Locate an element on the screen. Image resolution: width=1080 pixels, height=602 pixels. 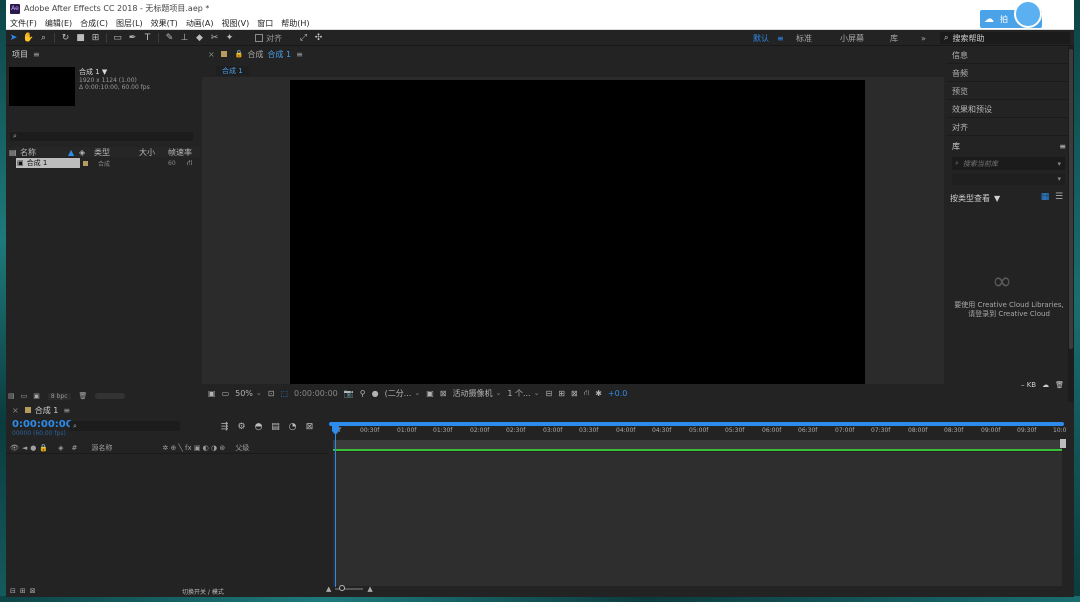
zoom-slider-knob is located at coordinates (342, 588).